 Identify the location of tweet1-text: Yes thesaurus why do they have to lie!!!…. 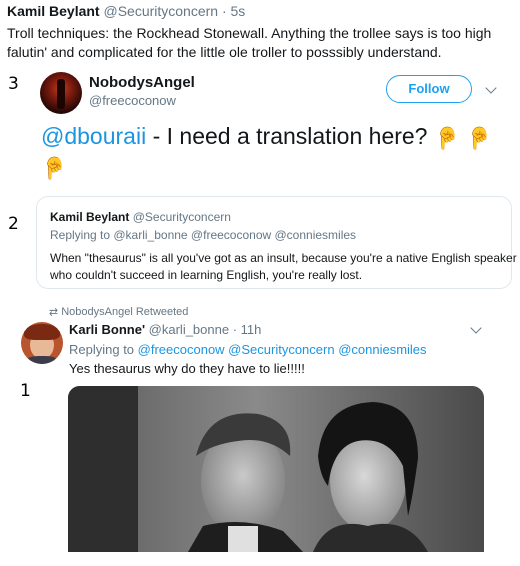
(187, 368).